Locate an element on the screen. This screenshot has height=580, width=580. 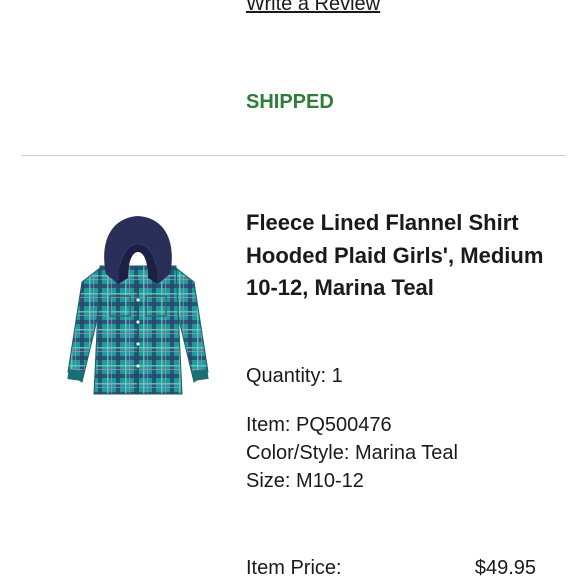
write-review-link: Write a Review is located at coordinates (313, 8).